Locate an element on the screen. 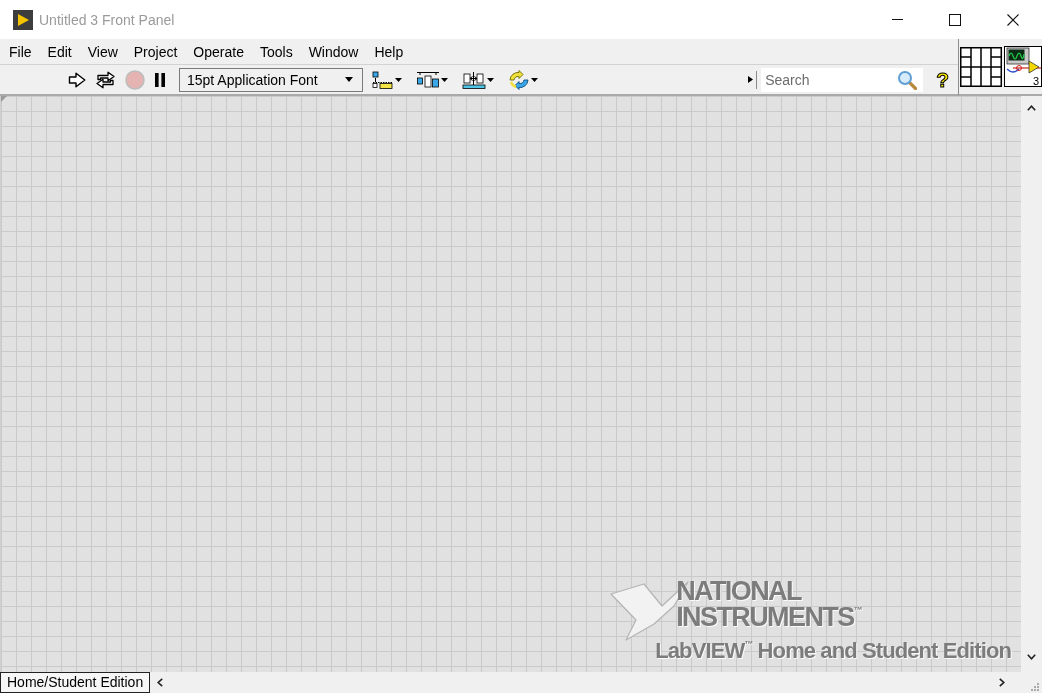 Image resolution: width=1042 pixels, height=693 pixels. resize-objects-icon is located at coordinates (474, 79).